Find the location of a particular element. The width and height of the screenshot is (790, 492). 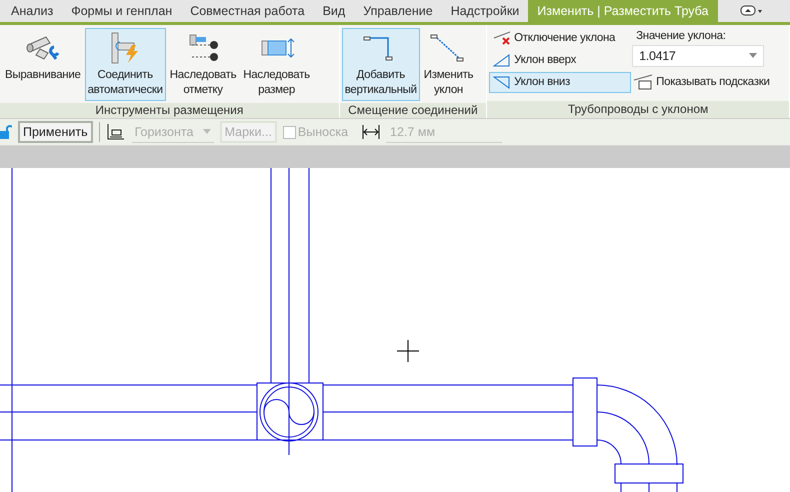

ribbon-tool-button: Наследовать отметку is located at coordinates (203, 64).